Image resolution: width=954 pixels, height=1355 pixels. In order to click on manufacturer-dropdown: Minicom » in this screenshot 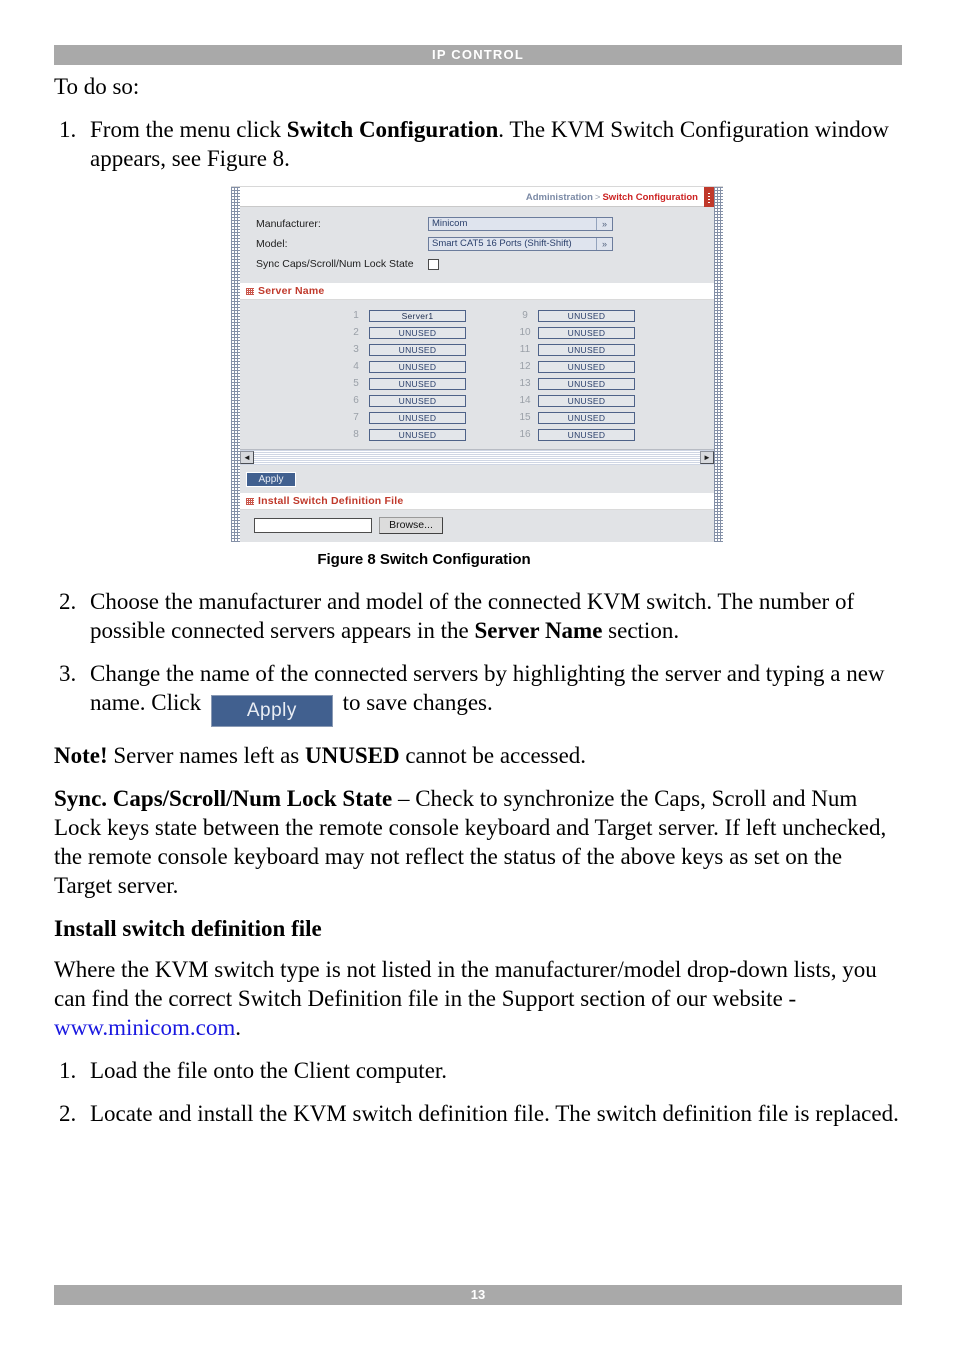, I will do `click(520, 224)`.